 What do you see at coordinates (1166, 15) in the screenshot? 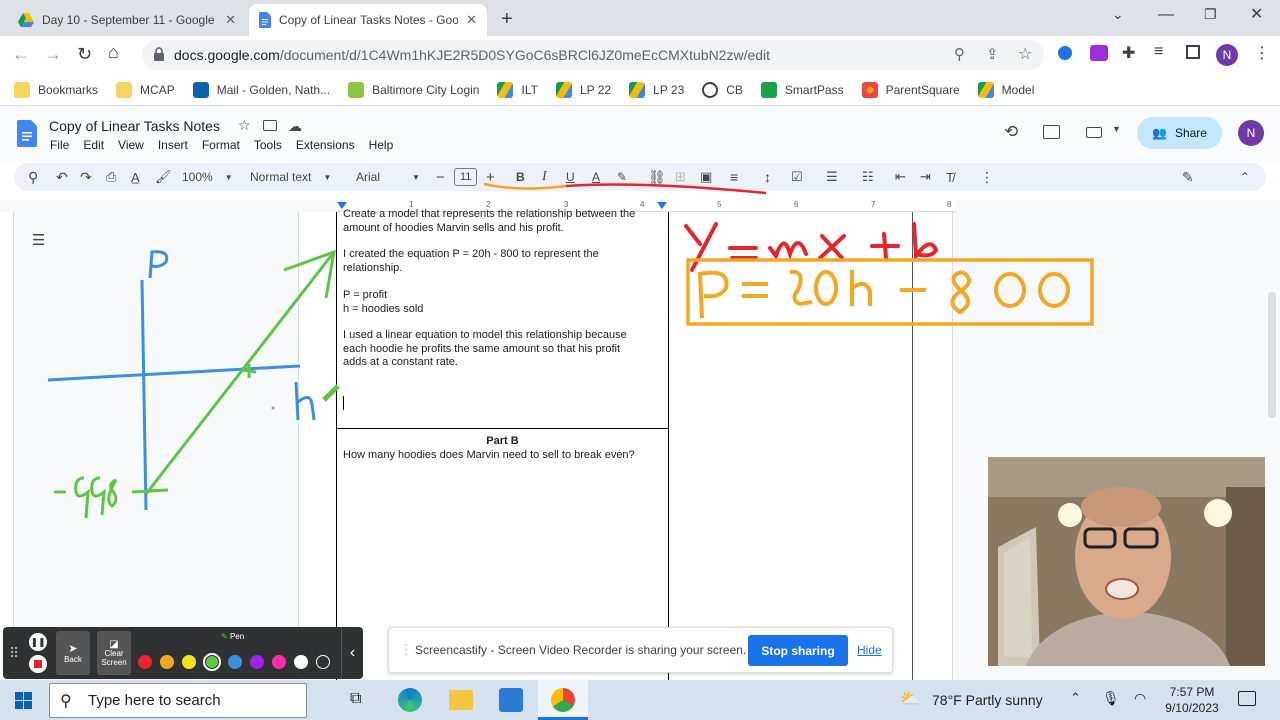
I see `minimize-icon: —` at bounding box center [1166, 15].